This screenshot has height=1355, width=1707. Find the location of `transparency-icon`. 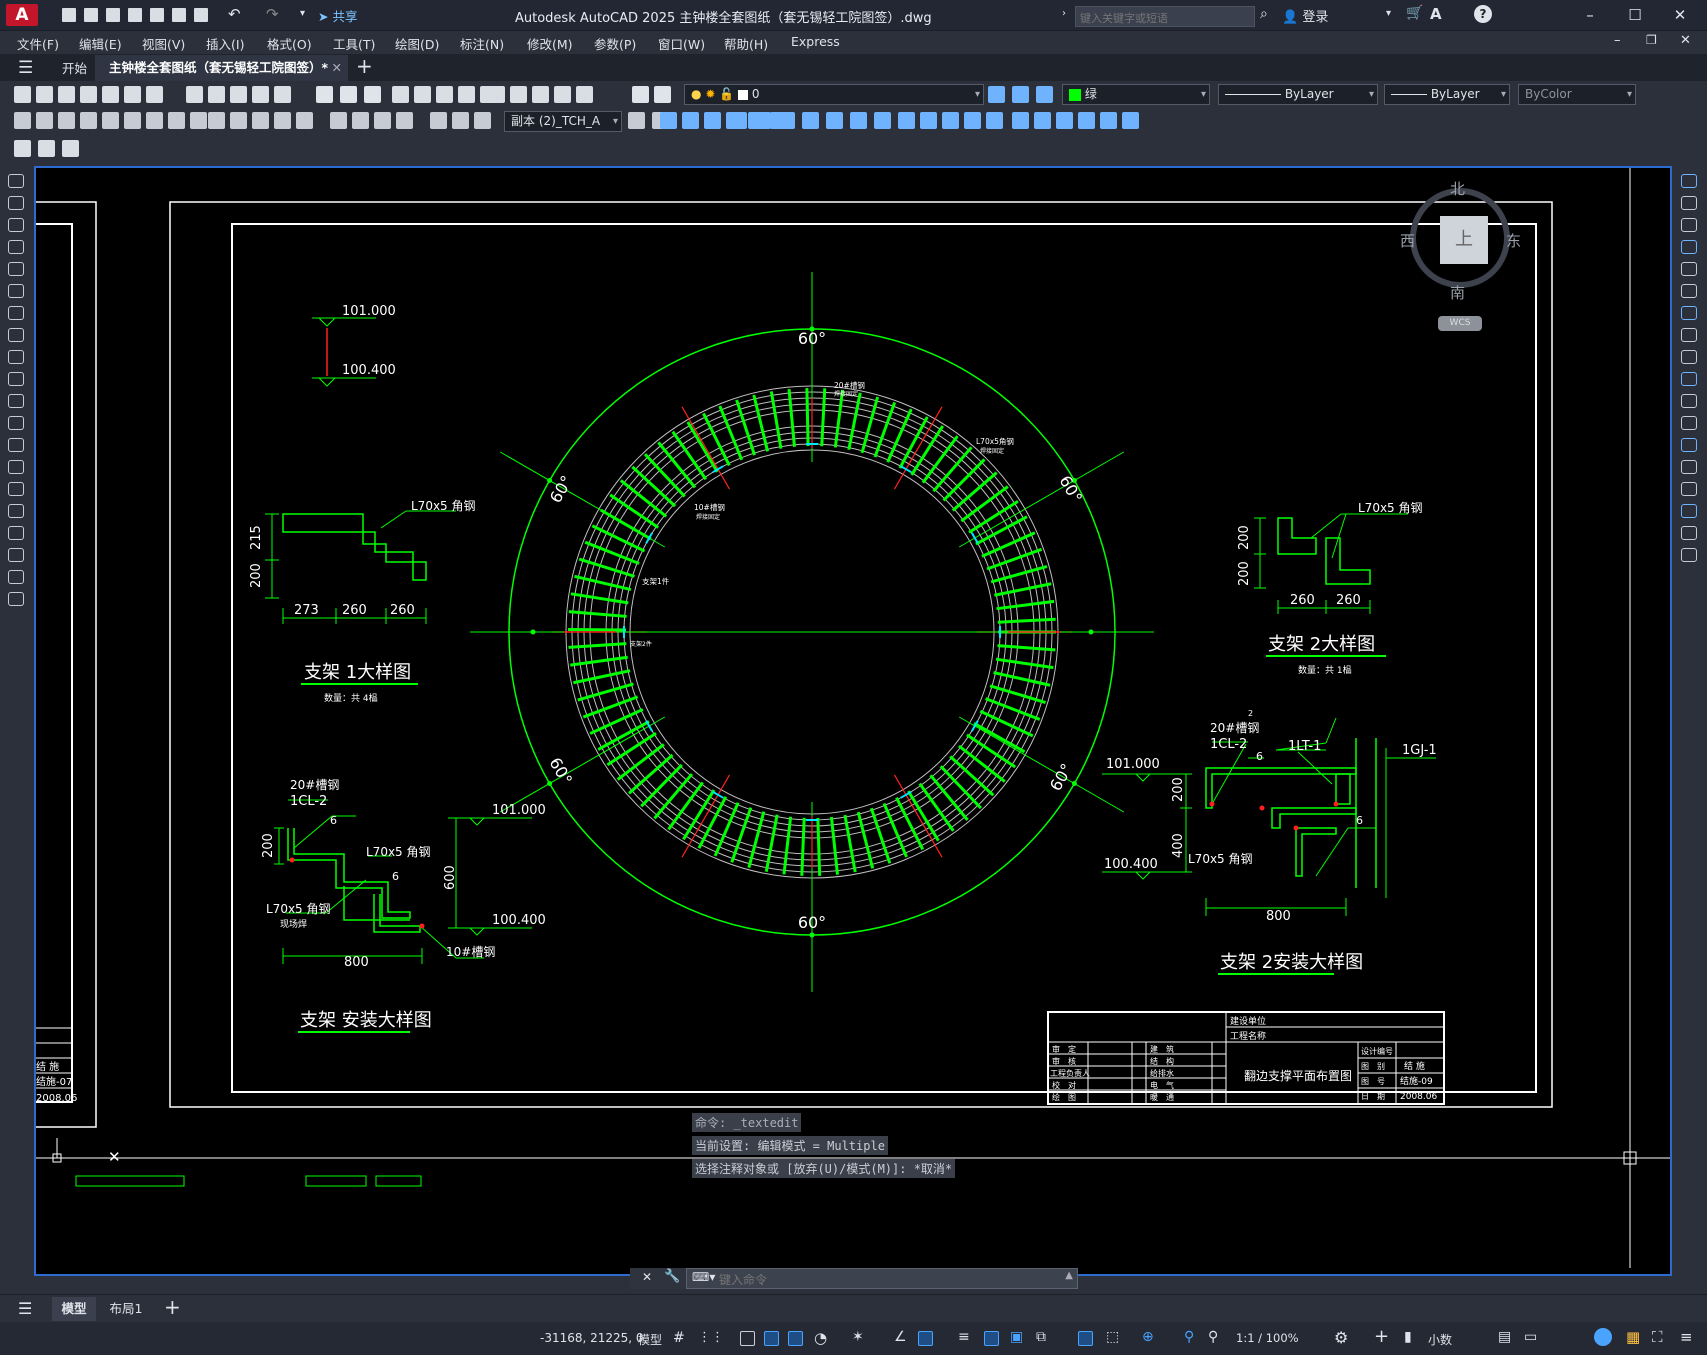

transparency-icon is located at coordinates (991, 1338).